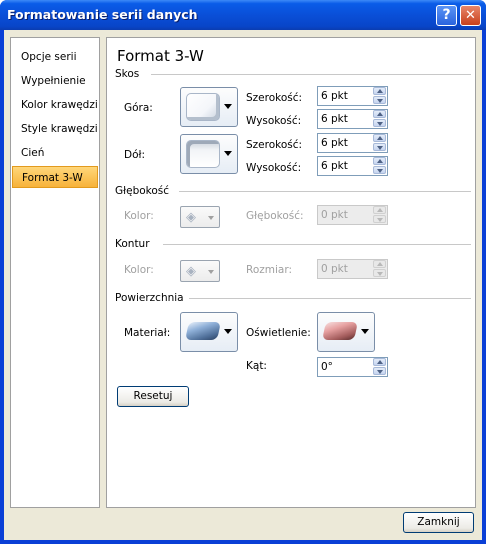 The image size is (486, 544). I want to click on contour-size-stepper: 0 pkt, so click(352, 269).